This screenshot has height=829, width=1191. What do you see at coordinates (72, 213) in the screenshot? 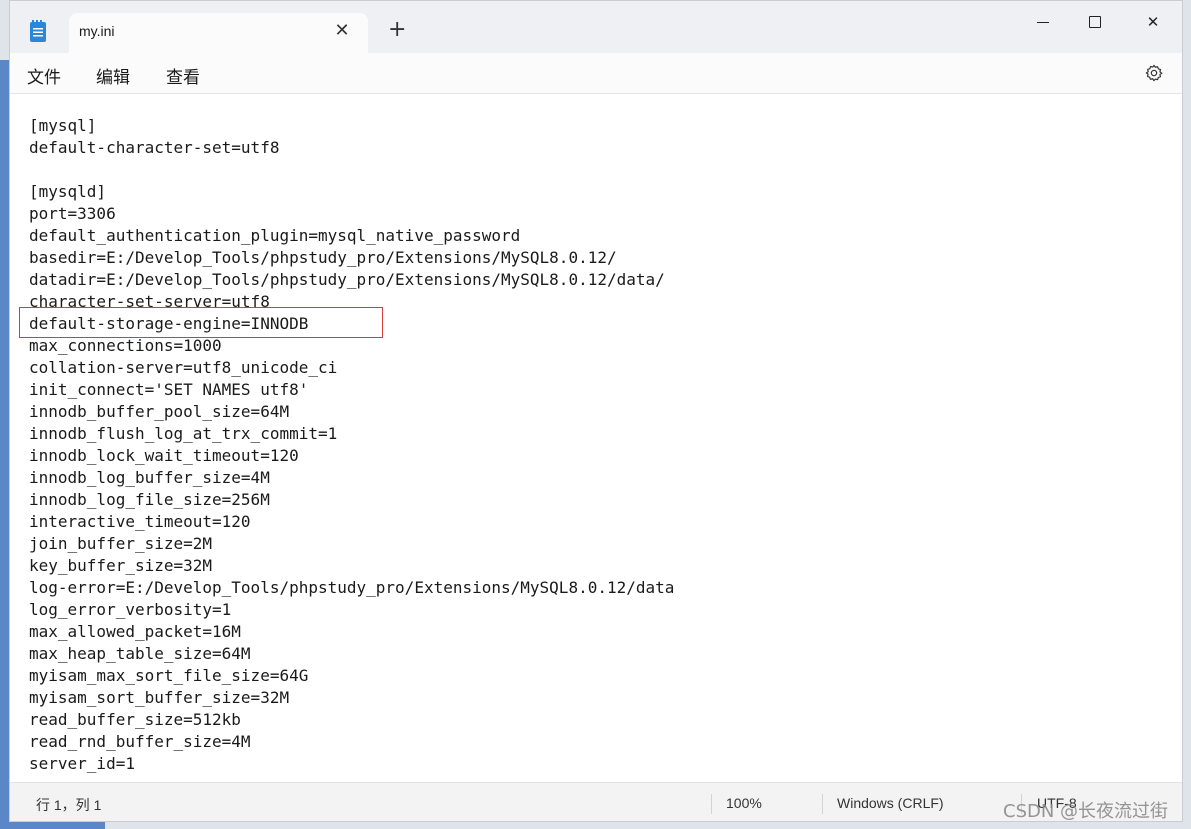
I see `editor-line: port=3306` at bounding box center [72, 213].